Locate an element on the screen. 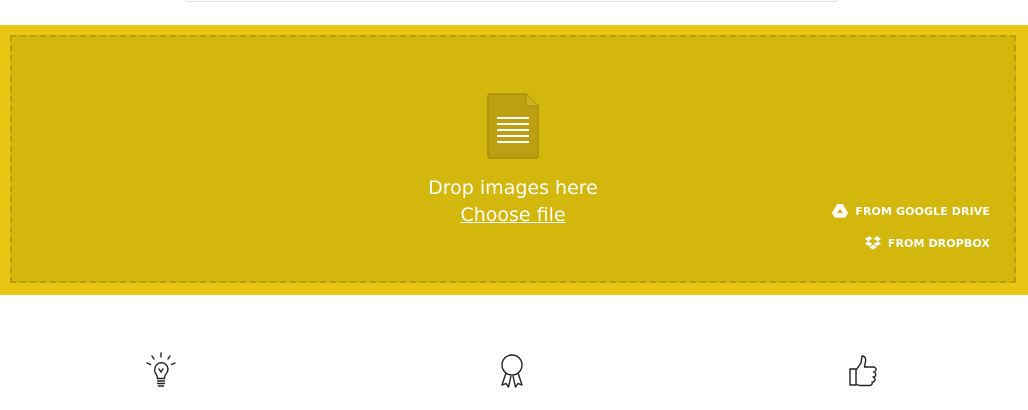  dropbox-icon is located at coordinates (872, 243).